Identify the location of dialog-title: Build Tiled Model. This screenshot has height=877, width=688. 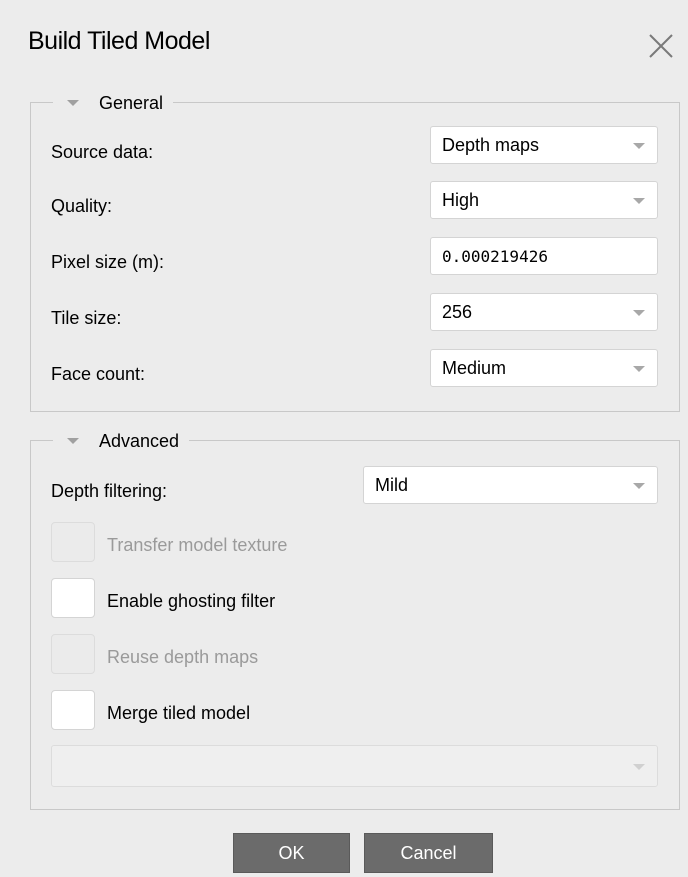
(119, 41).